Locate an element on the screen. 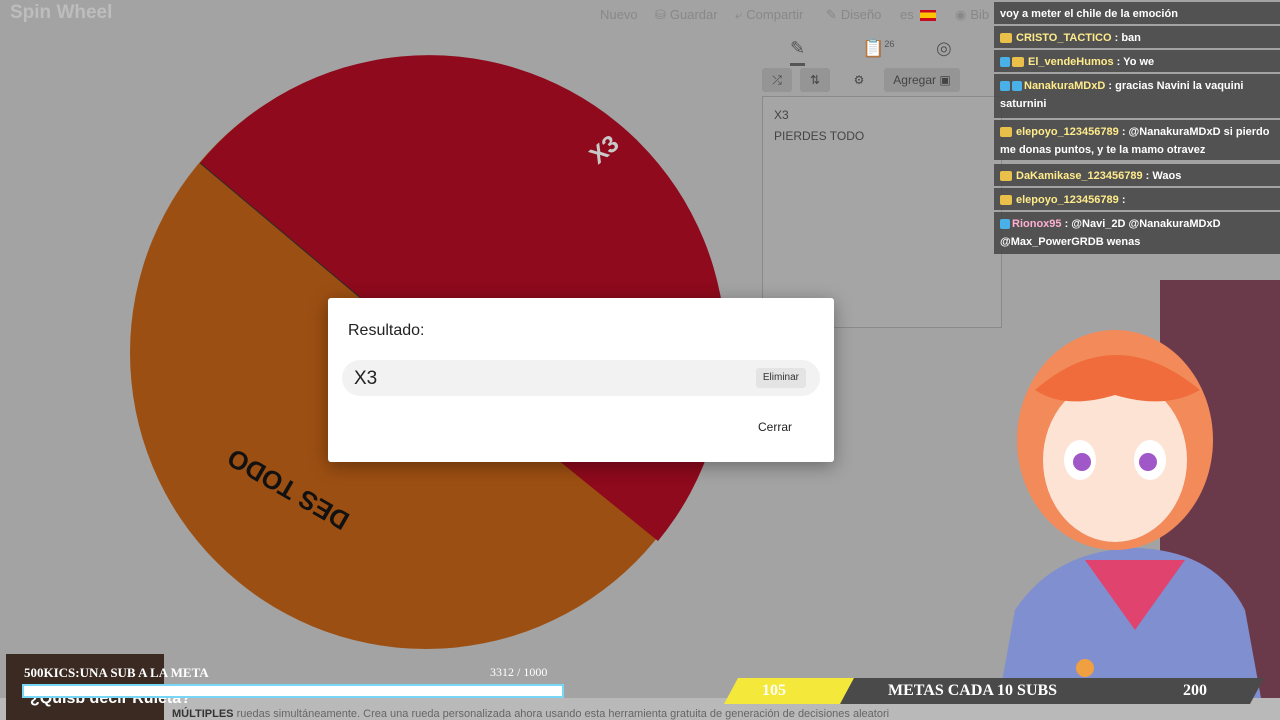  chat-text: : is located at coordinates (1123, 200).